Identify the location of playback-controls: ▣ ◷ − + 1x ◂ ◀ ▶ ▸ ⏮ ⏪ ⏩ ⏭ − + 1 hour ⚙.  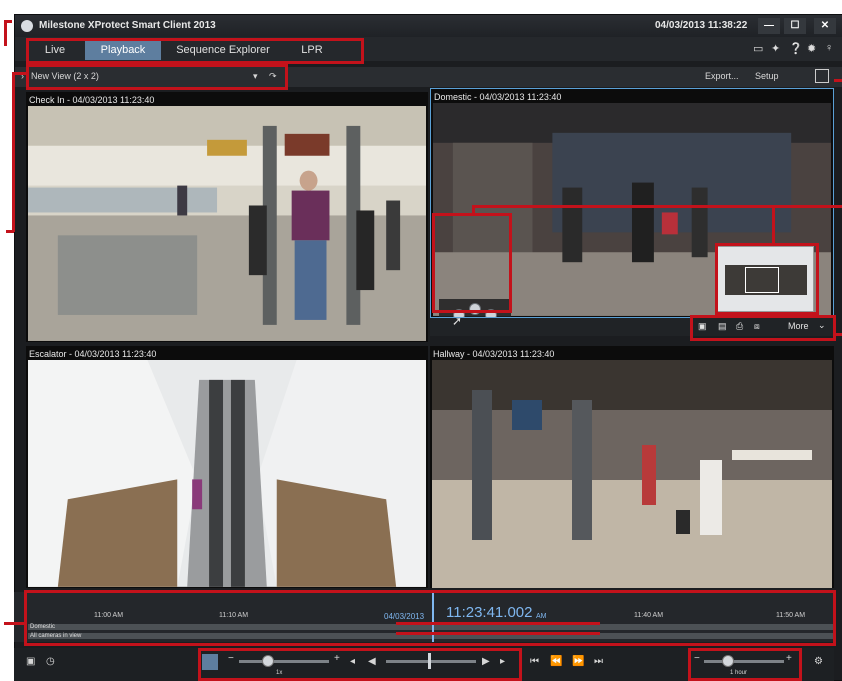
(424, 664).